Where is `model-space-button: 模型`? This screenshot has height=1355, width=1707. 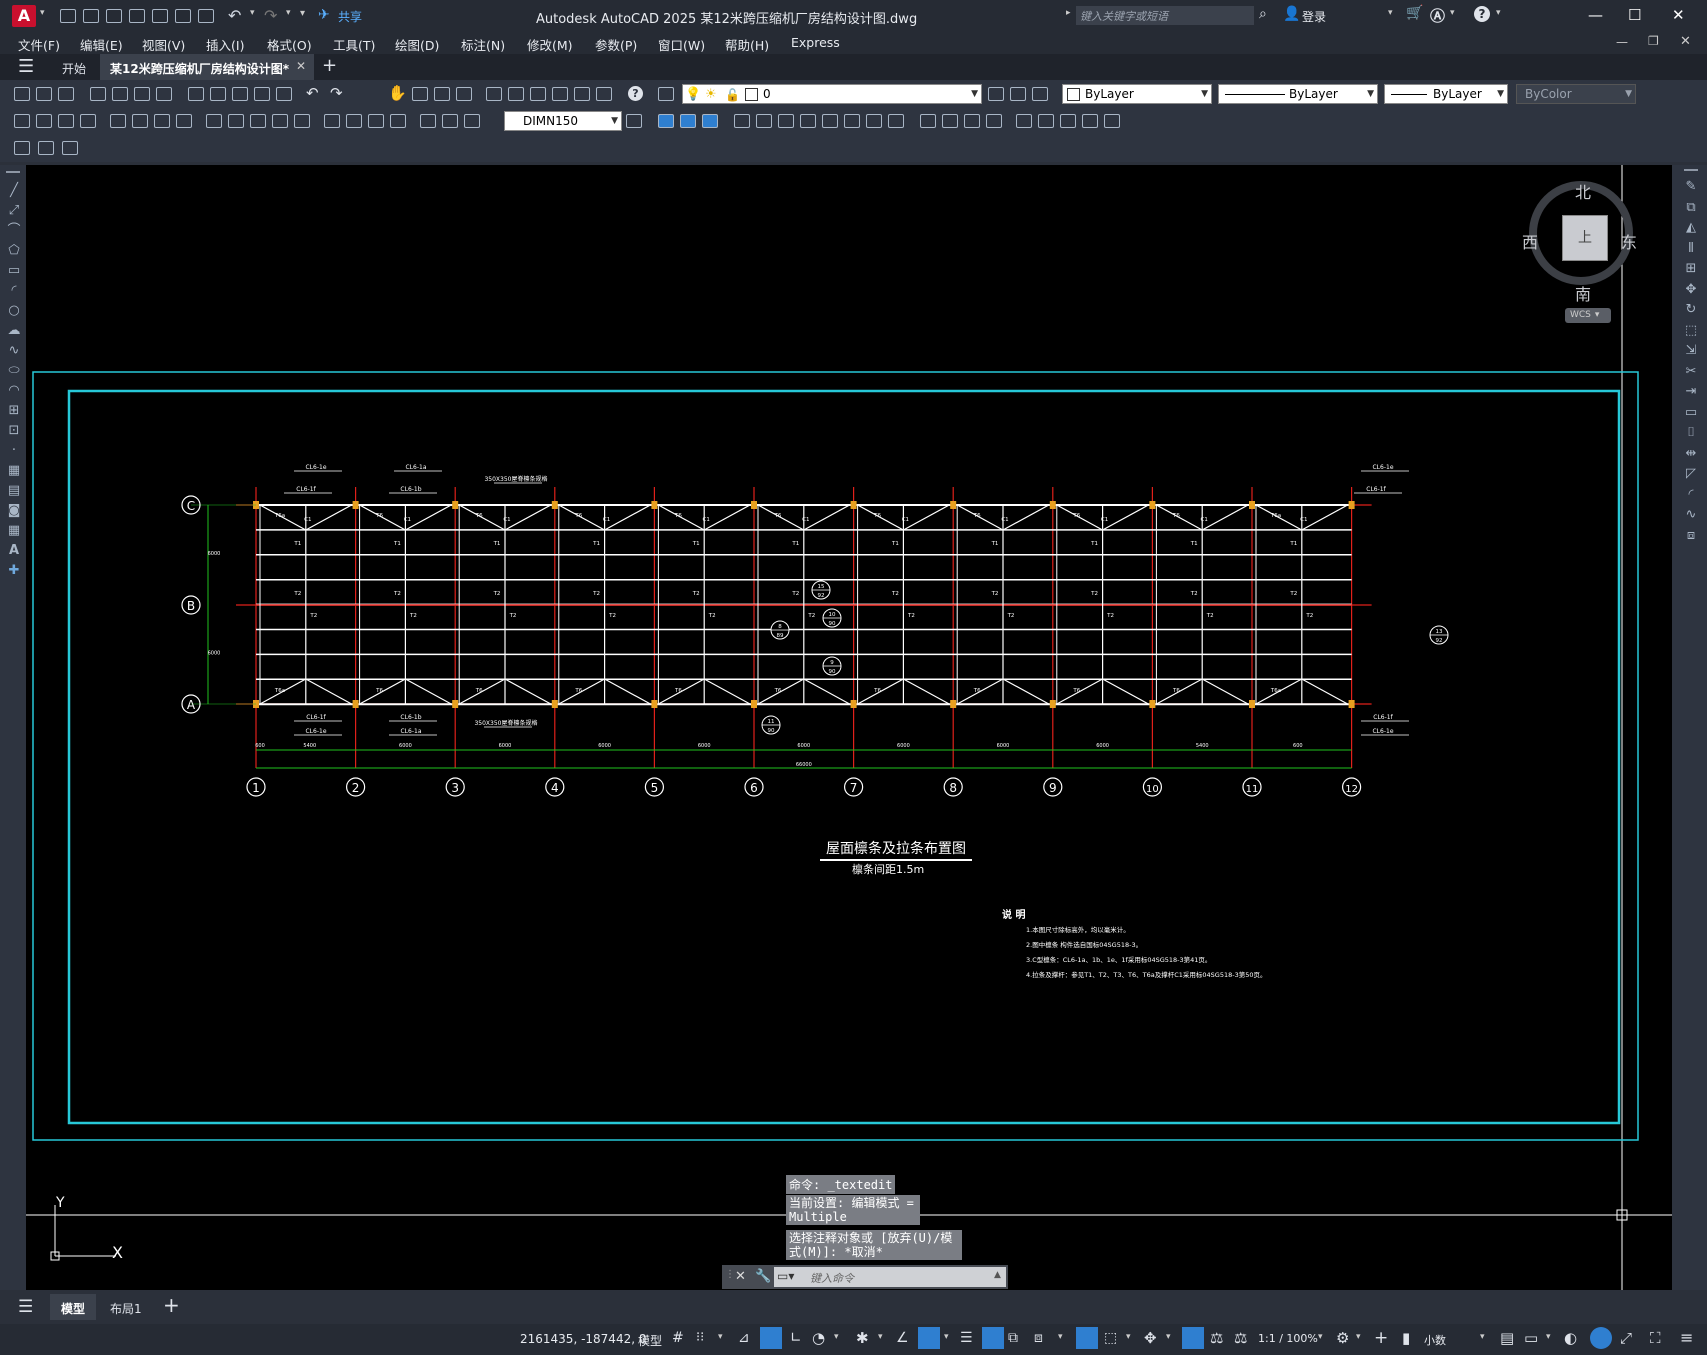 model-space-button: 模型 is located at coordinates (650, 1340).